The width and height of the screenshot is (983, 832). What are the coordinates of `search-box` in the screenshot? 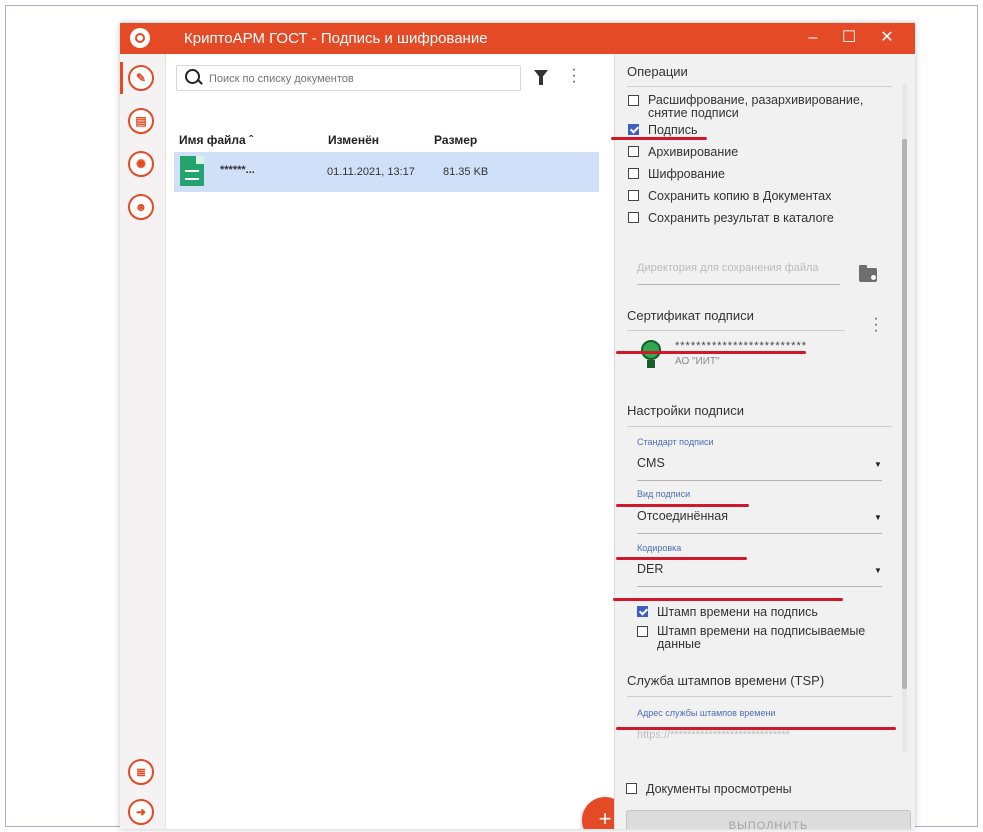 It's located at (348, 78).